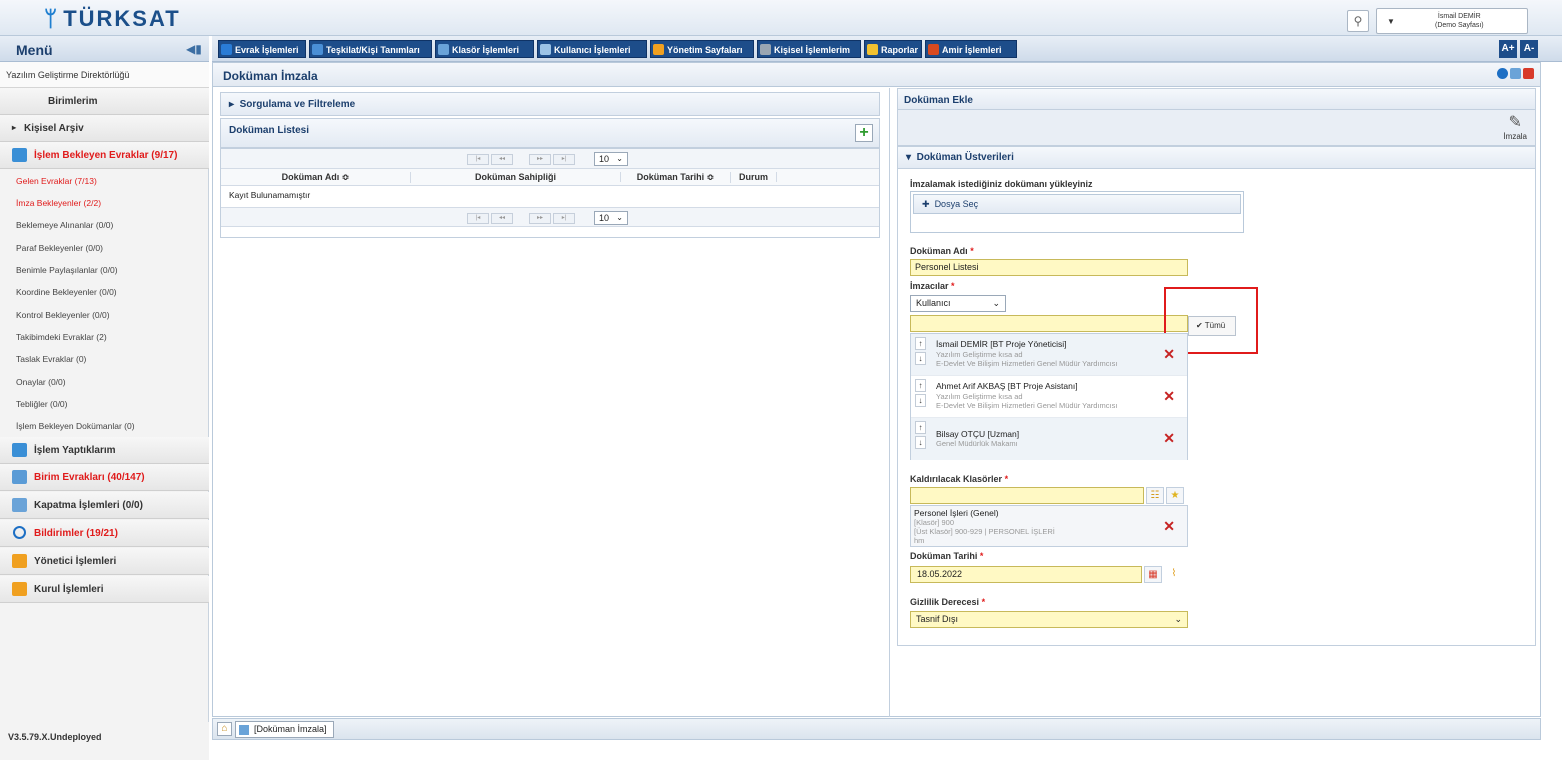 The height and width of the screenshot is (760, 1562). What do you see at coordinates (1049, 323) in the screenshot?
I see `signer-search-input` at bounding box center [1049, 323].